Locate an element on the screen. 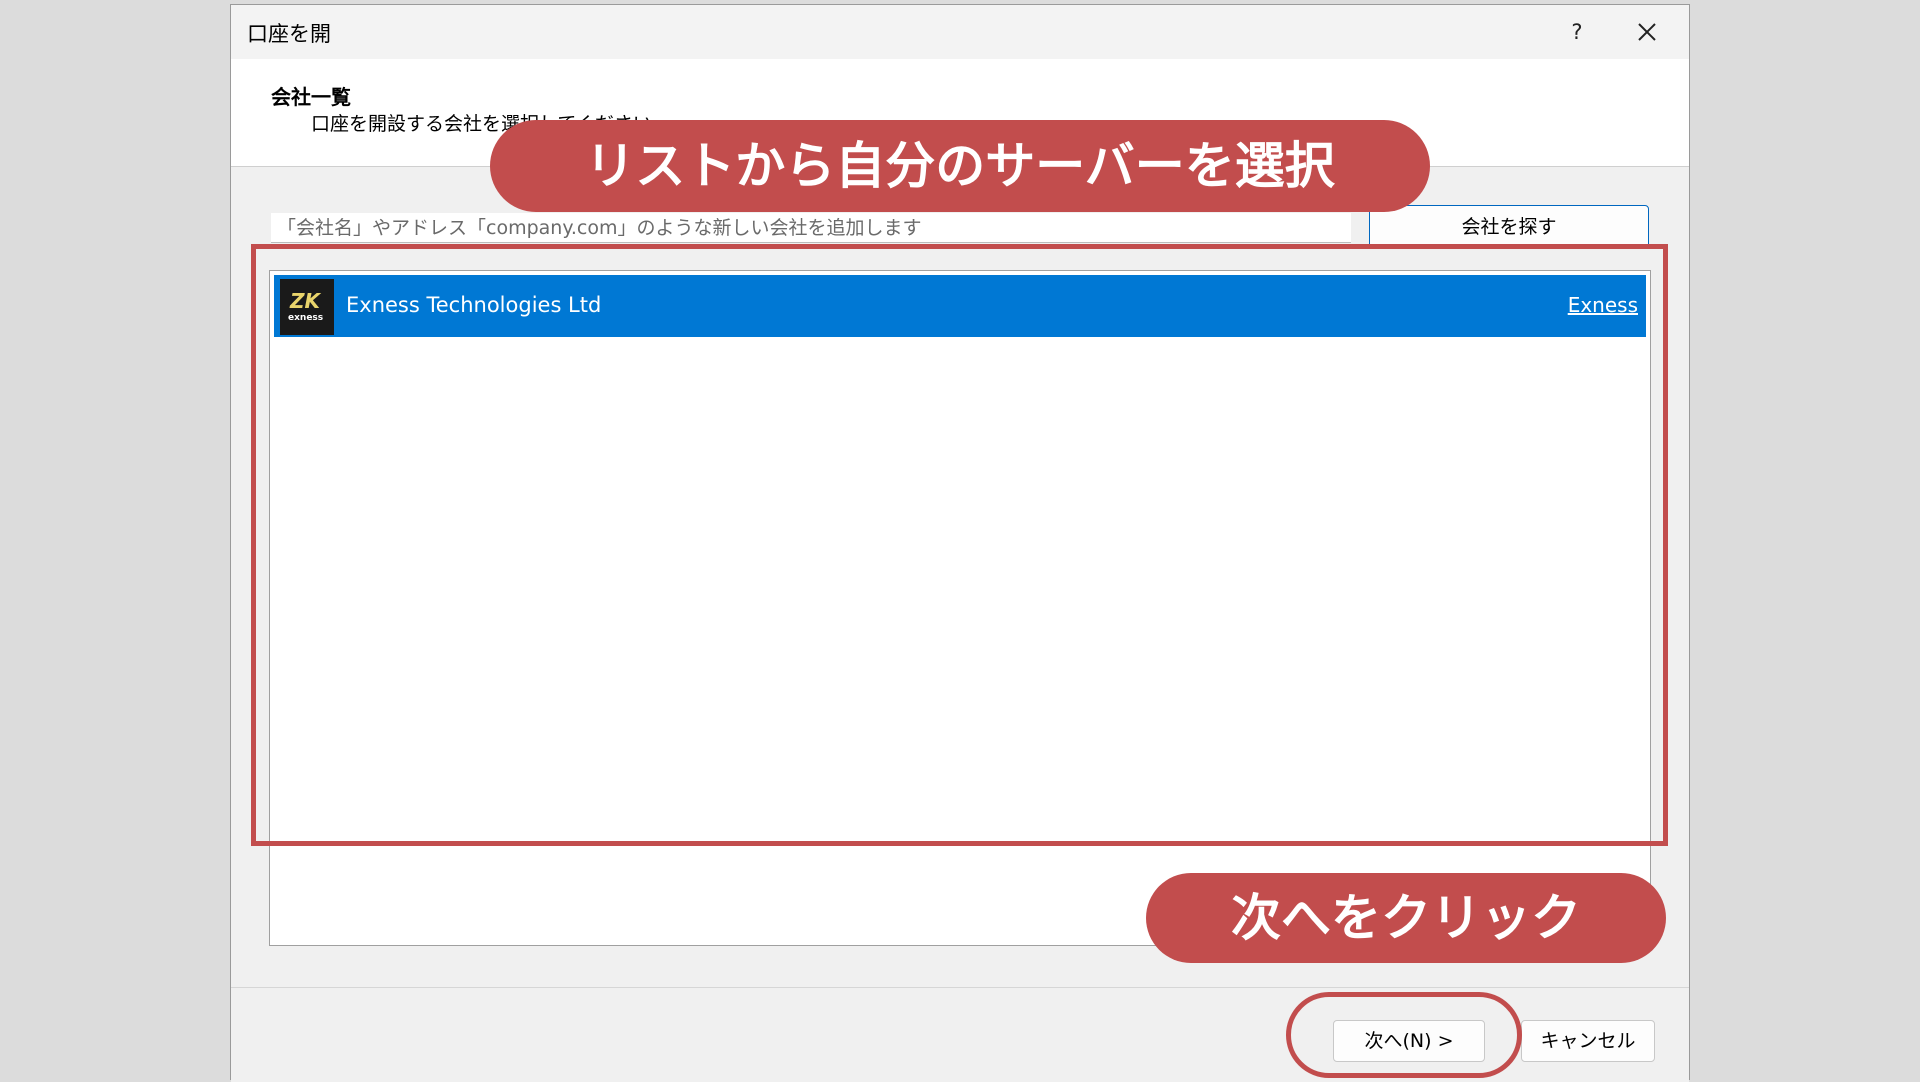 The height and width of the screenshot is (1082, 1920). title-bar: 口座を開 ? is located at coordinates (960, 32).